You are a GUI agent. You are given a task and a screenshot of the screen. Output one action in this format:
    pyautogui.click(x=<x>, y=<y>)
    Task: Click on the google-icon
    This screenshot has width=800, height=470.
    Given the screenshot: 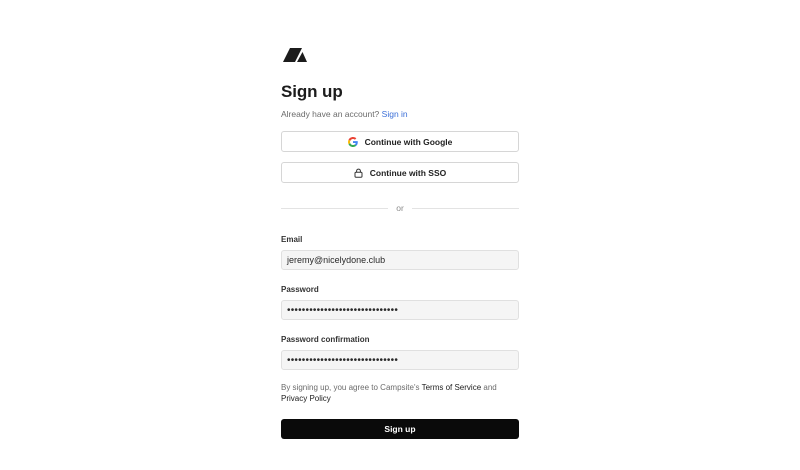 What is the action you would take?
    pyautogui.click(x=352, y=141)
    